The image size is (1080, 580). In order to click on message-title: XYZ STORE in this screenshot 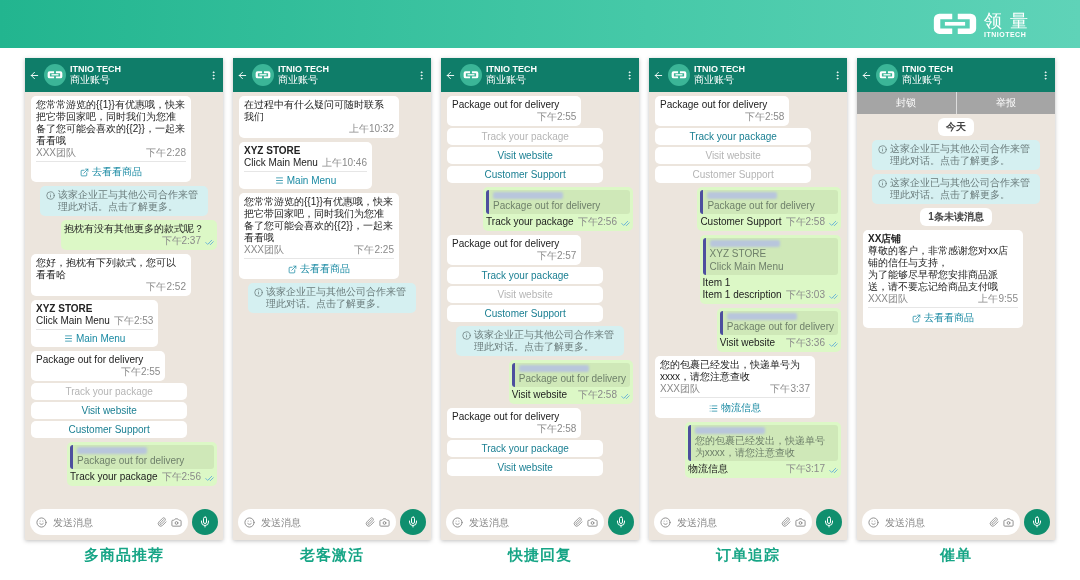, I will do `click(65, 309)`.